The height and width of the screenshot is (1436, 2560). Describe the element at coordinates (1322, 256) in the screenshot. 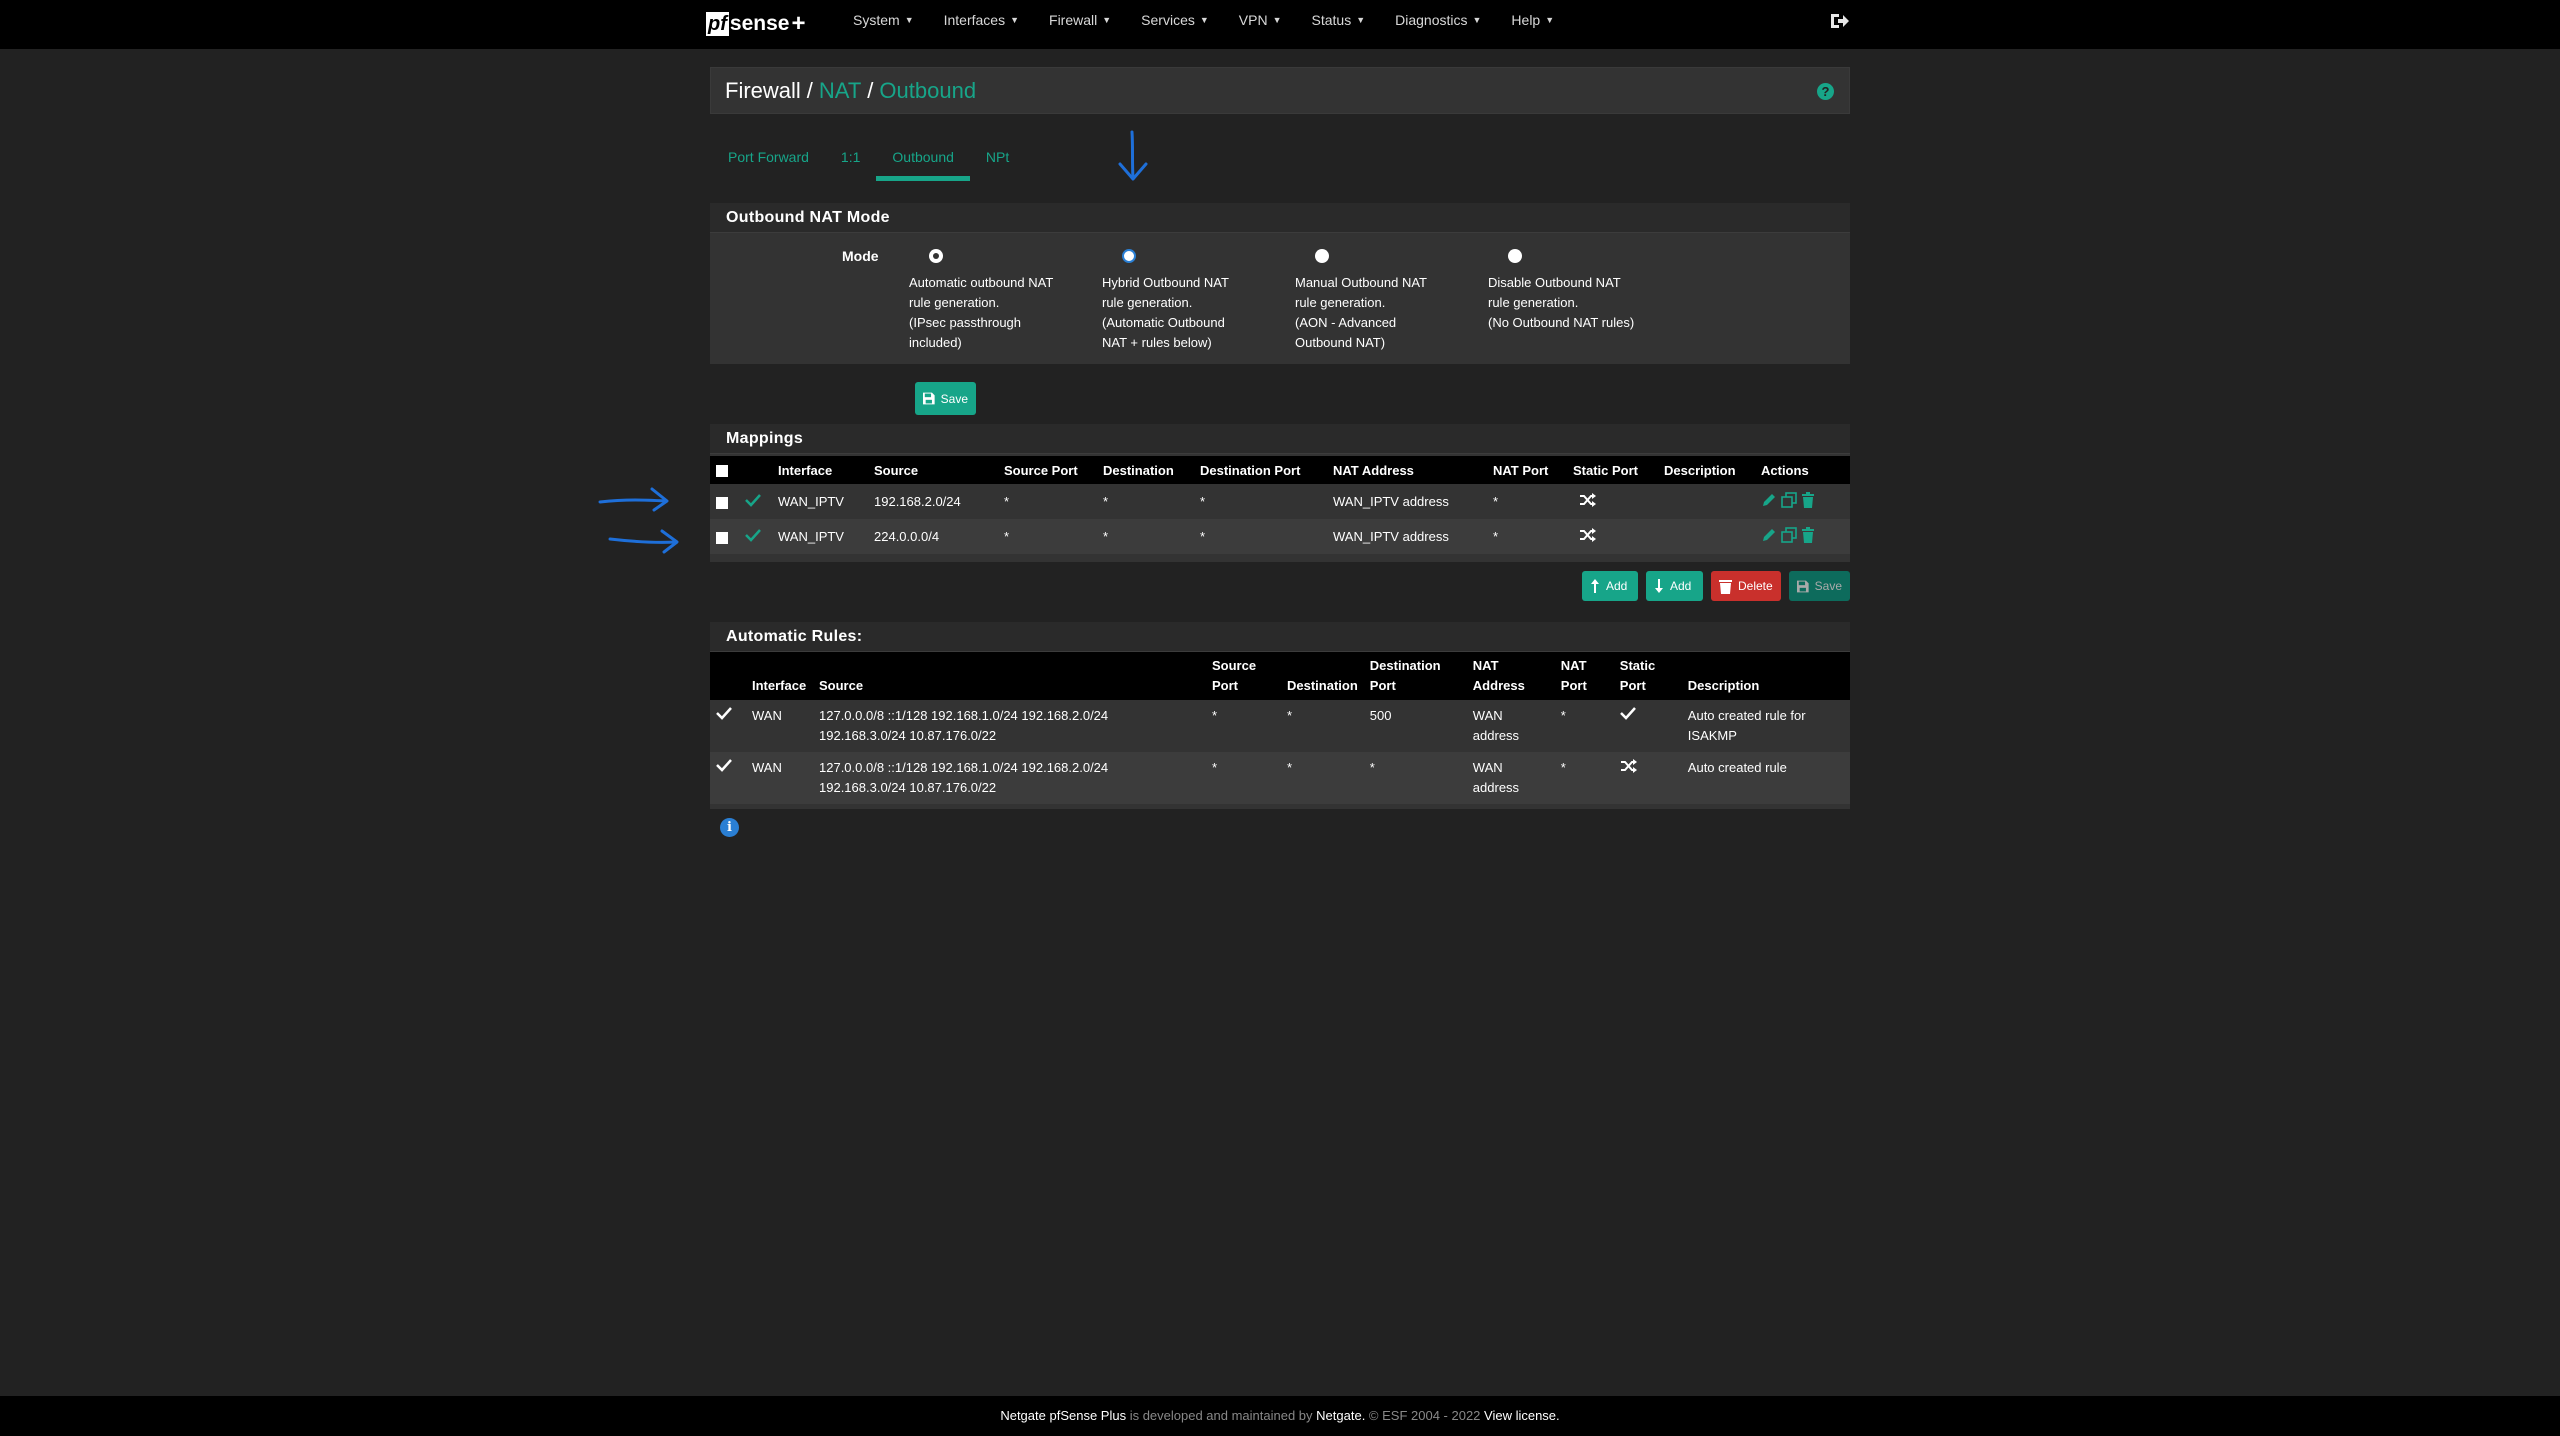

I see `radio-manual` at that location.